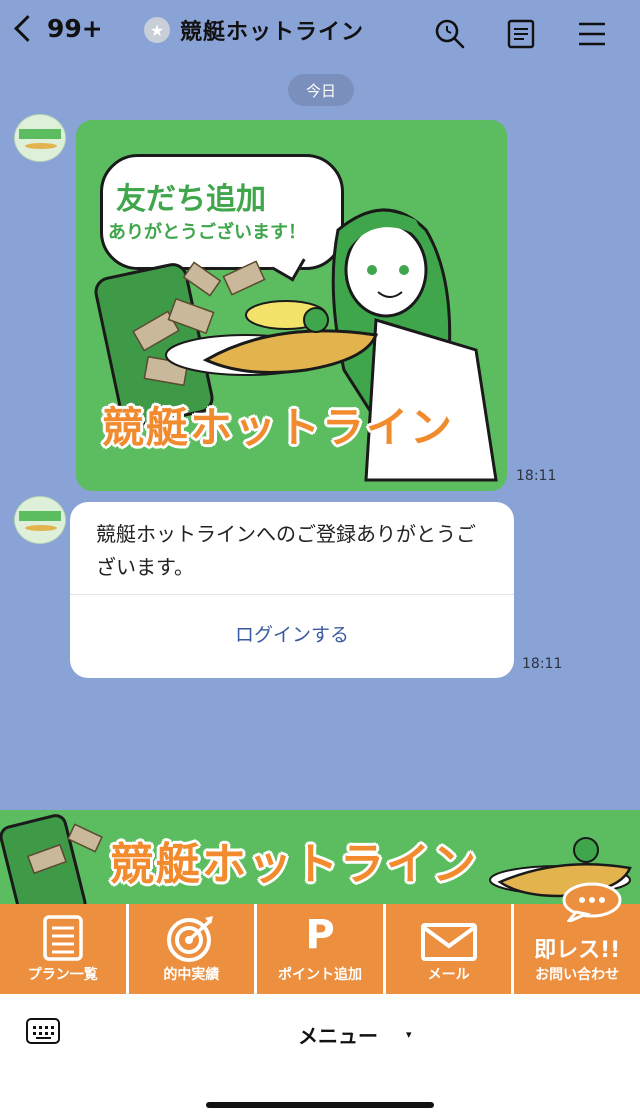 The width and height of the screenshot is (640, 1120). I want to click on contact-button: 即レス!! お問い合わせ, so click(577, 938).